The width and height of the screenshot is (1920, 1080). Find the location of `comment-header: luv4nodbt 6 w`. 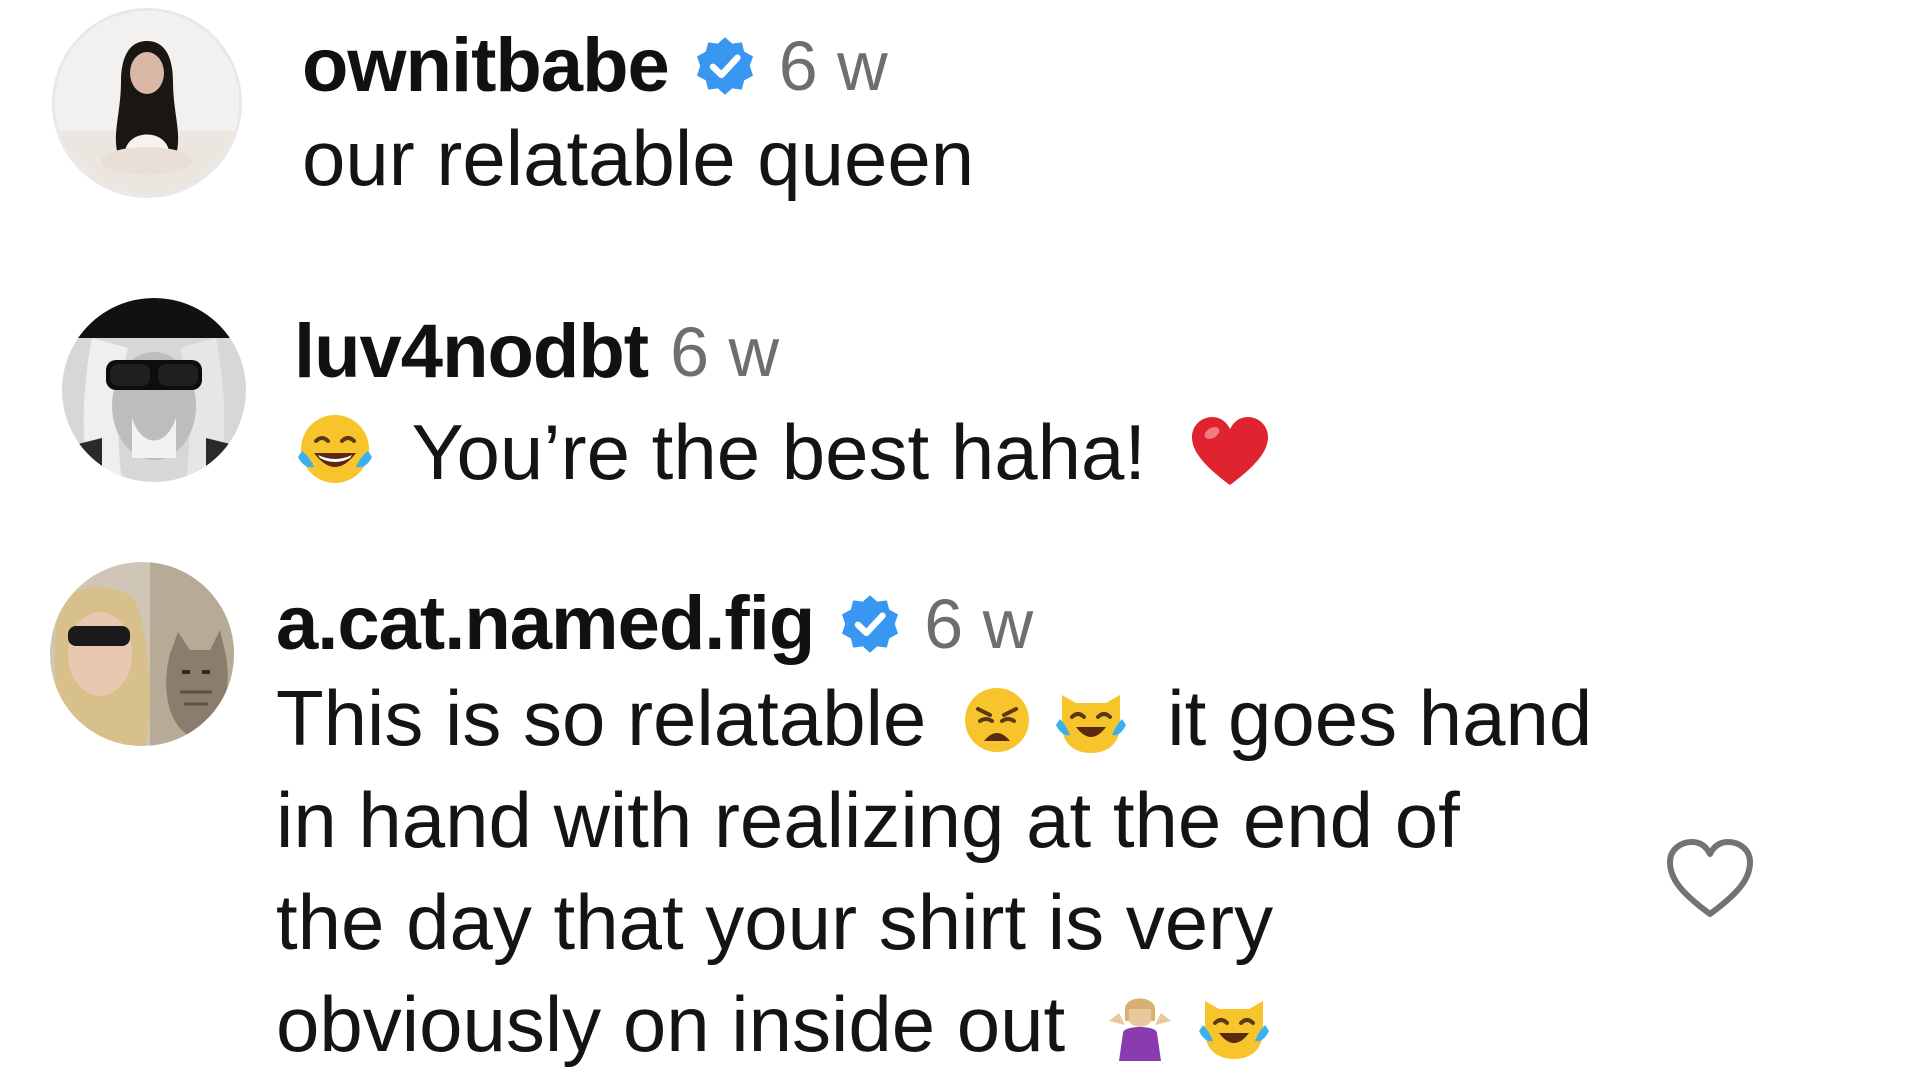

comment-header: luv4nodbt 6 w is located at coordinates (782, 351).